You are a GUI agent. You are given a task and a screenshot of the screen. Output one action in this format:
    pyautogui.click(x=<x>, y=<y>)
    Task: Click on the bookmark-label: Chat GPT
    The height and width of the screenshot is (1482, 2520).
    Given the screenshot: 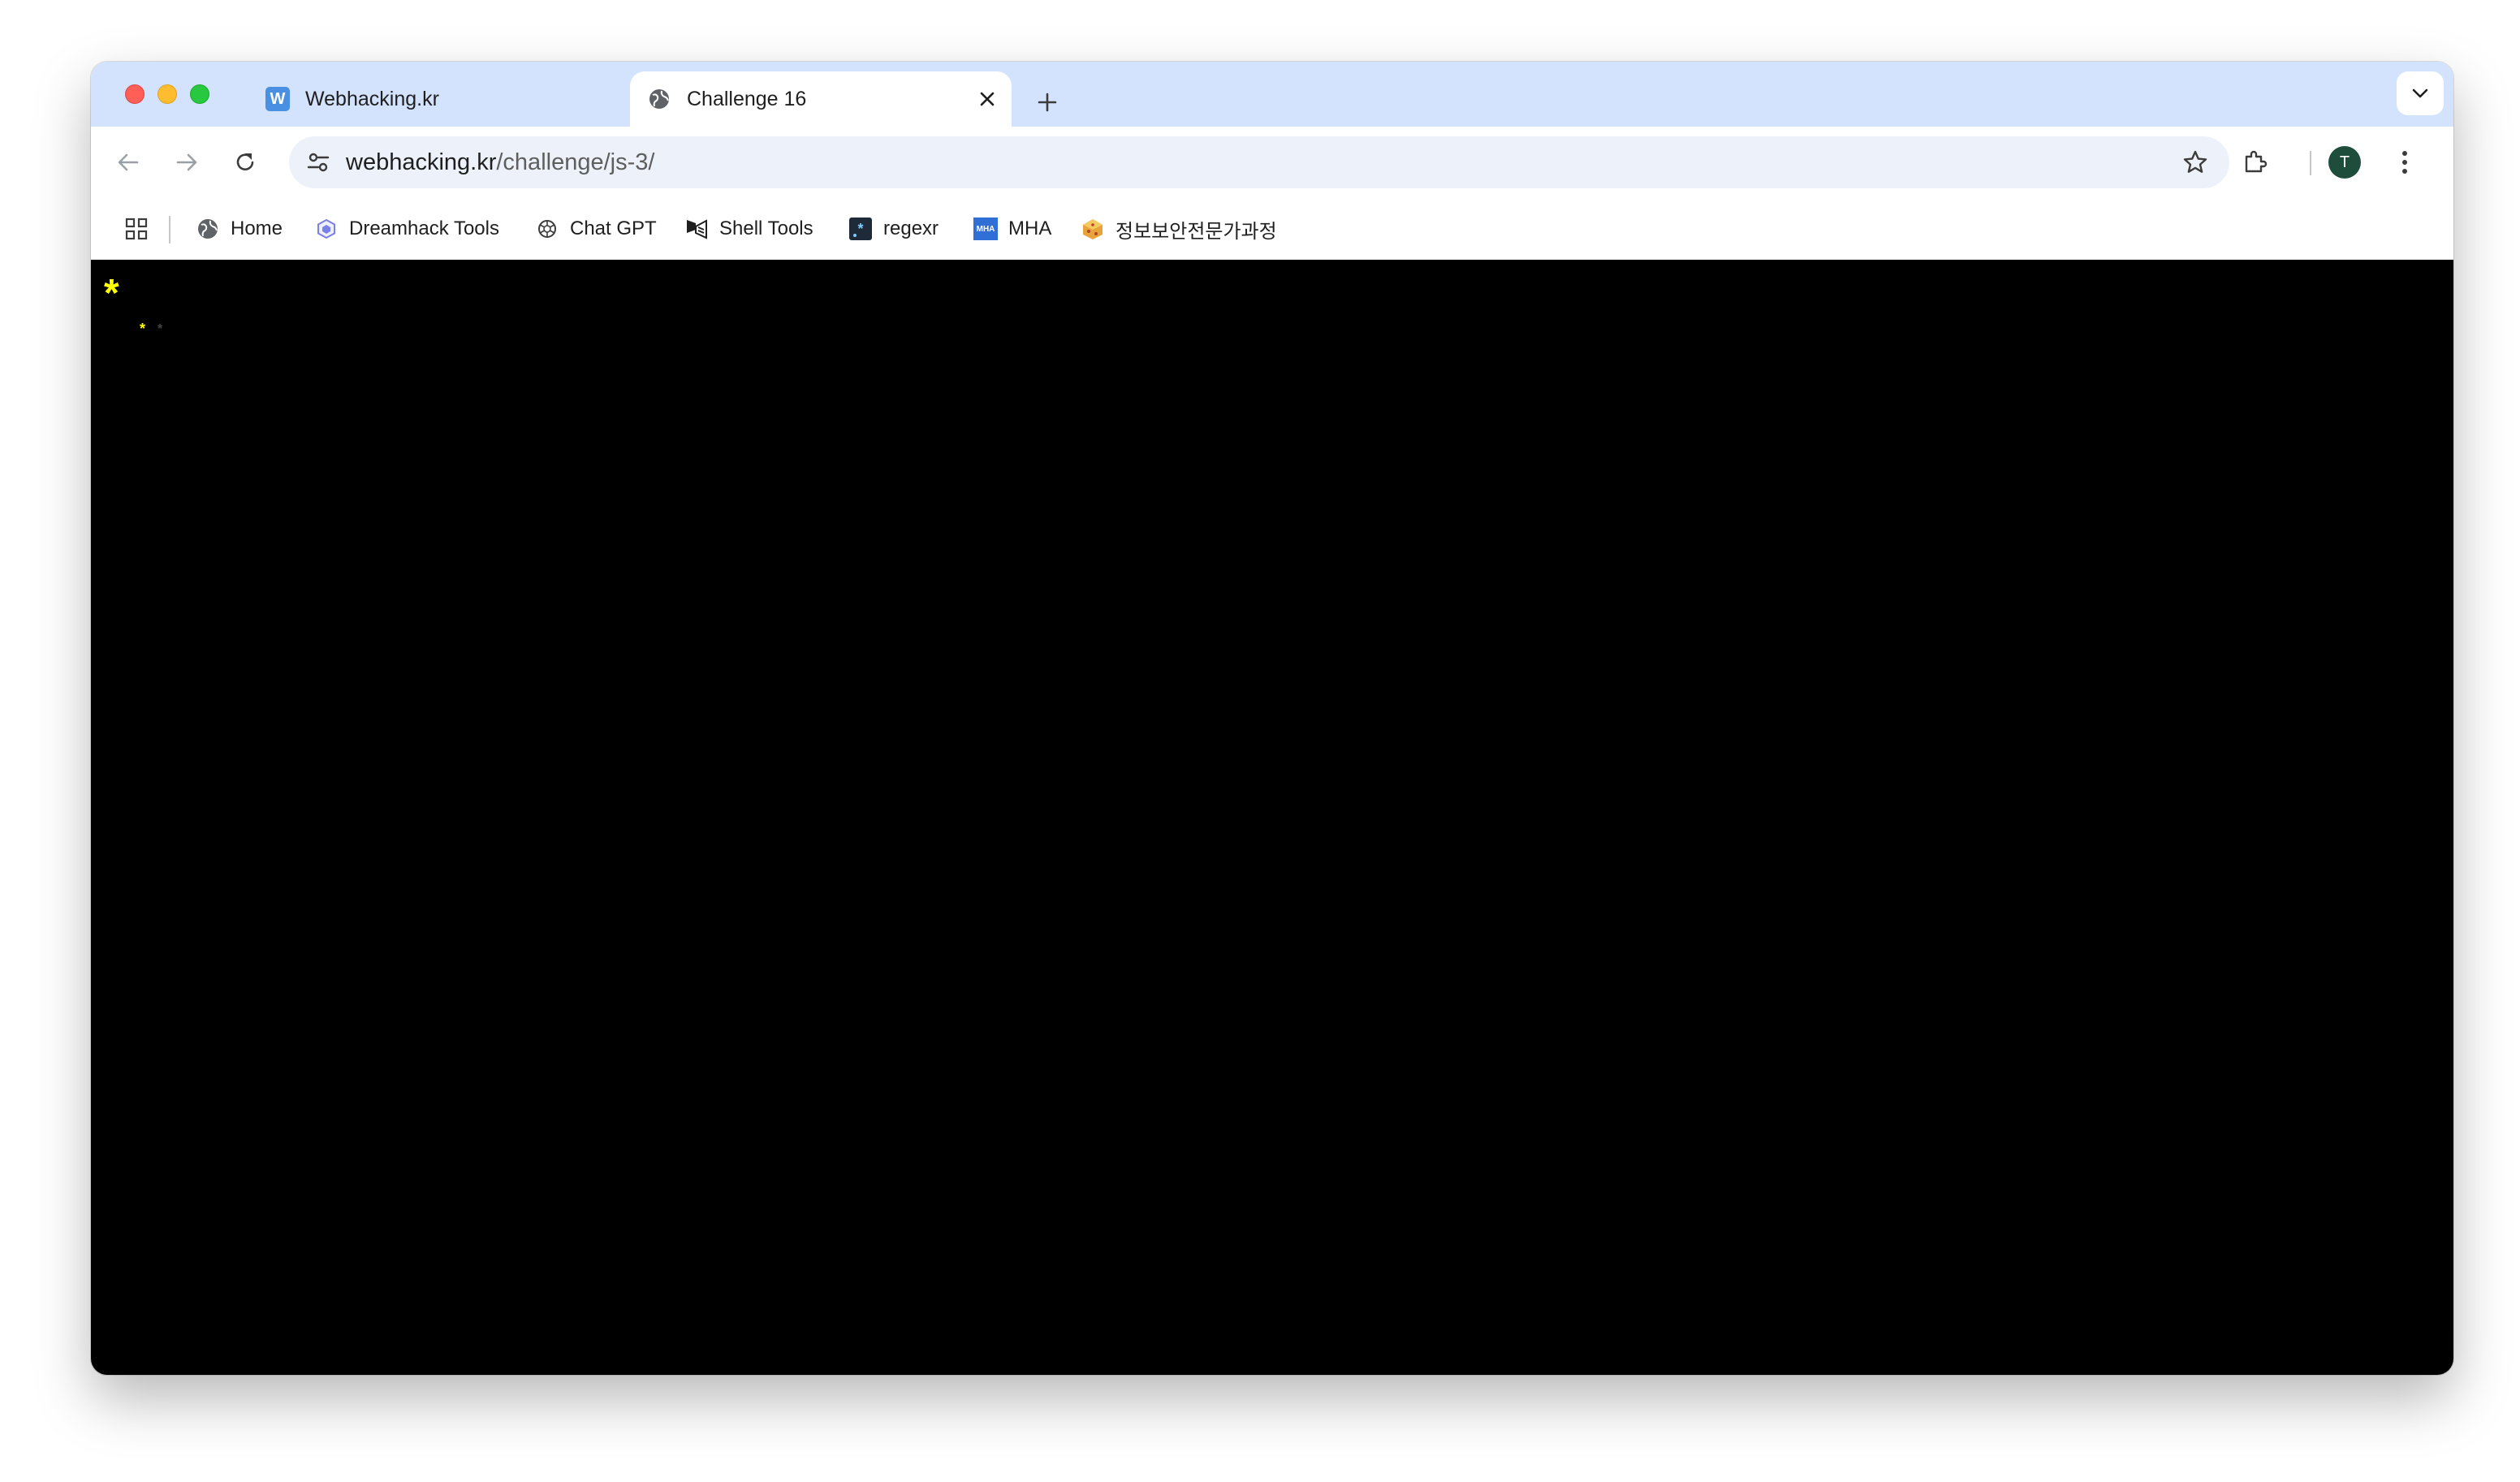 What is the action you would take?
    pyautogui.click(x=613, y=228)
    